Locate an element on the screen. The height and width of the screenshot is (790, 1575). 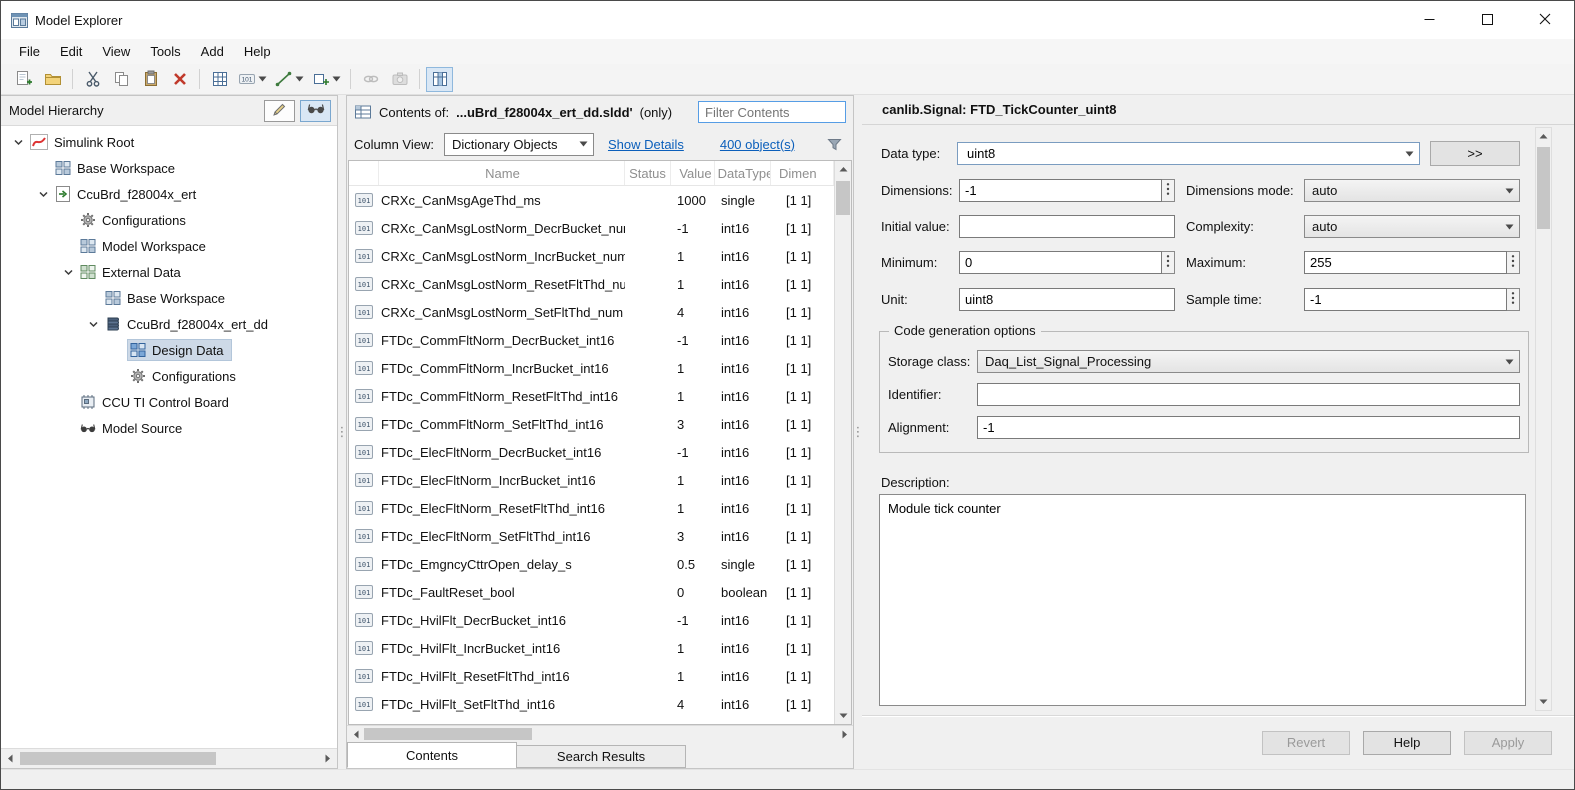
hierarchy-hscrollbar is located at coordinates (169, 758).